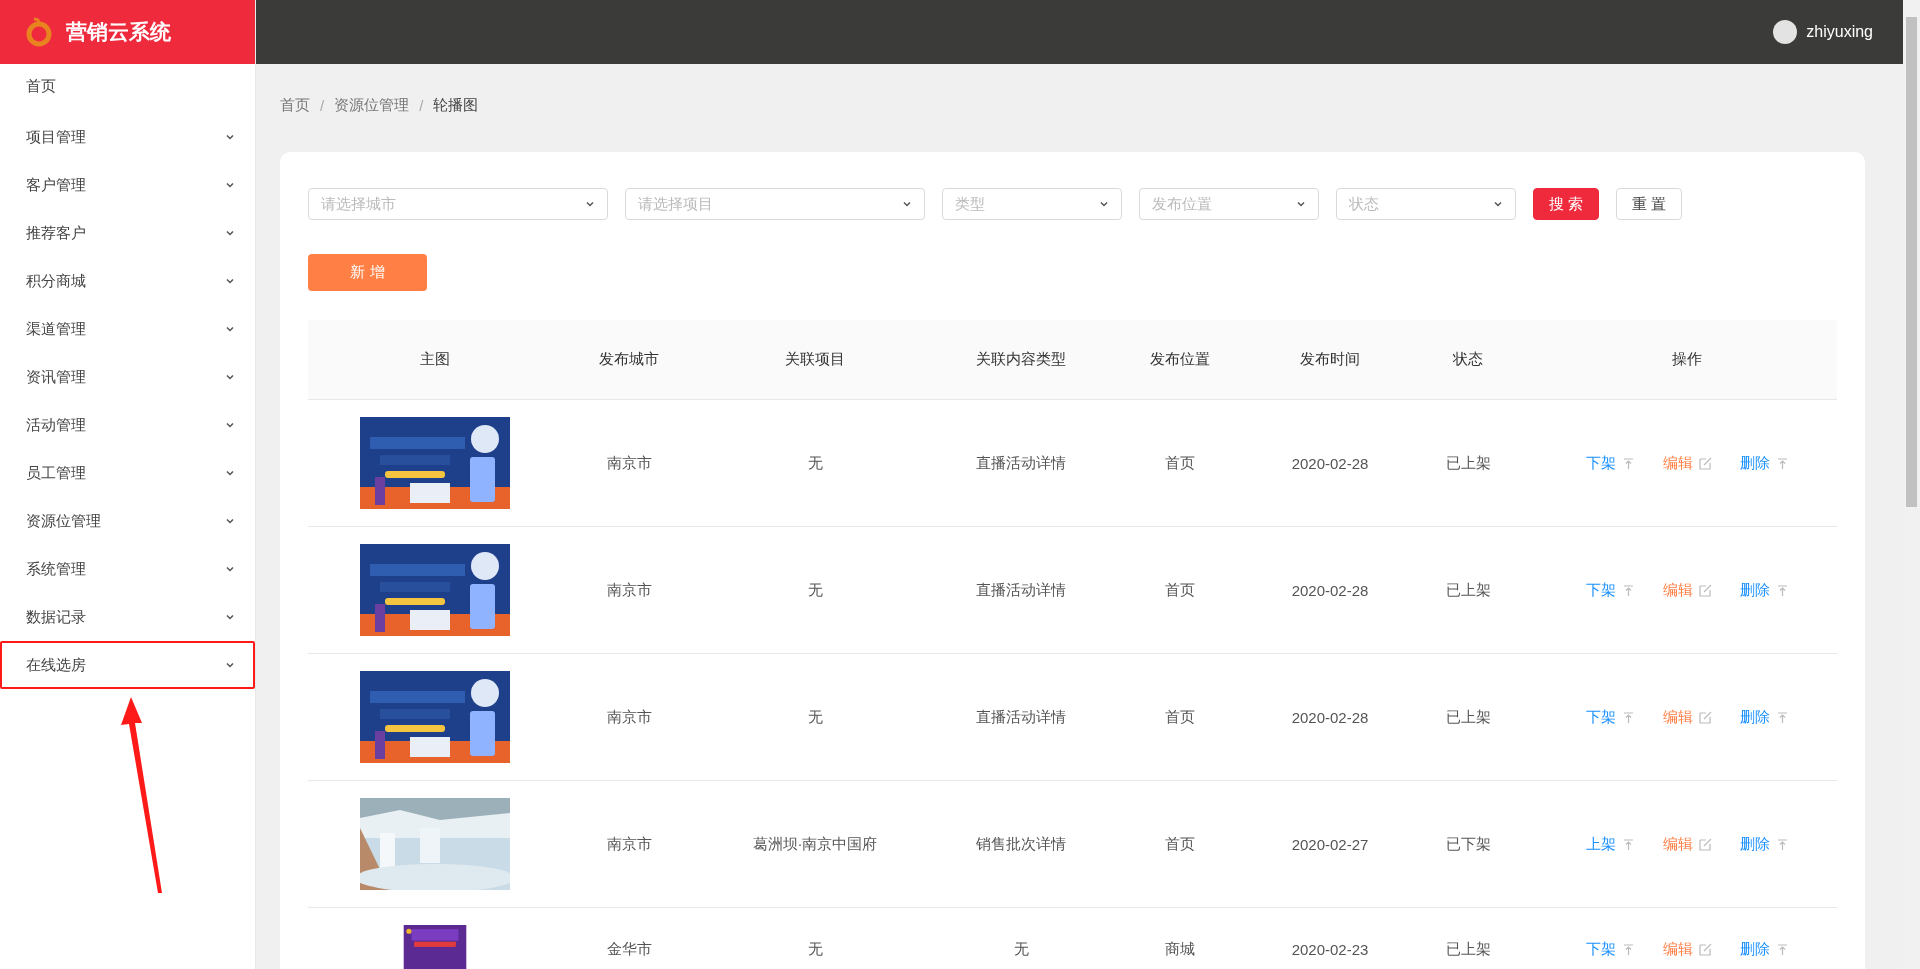  What do you see at coordinates (56, 185) in the screenshot?
I see `sidebar-item-label: 客户管理` at bounding box center [56, 185].